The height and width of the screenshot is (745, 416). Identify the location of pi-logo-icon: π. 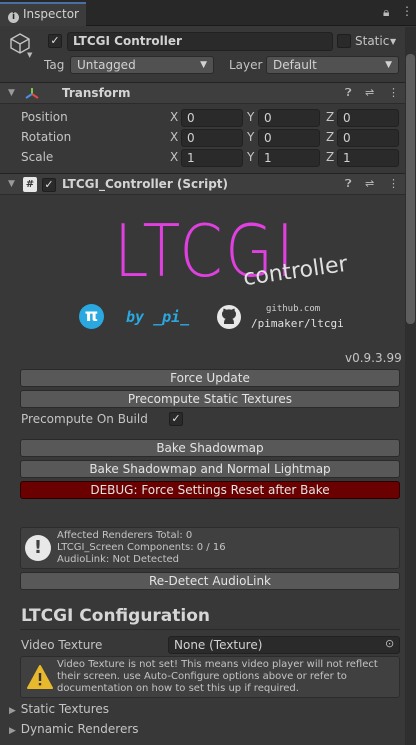
(91, 316).